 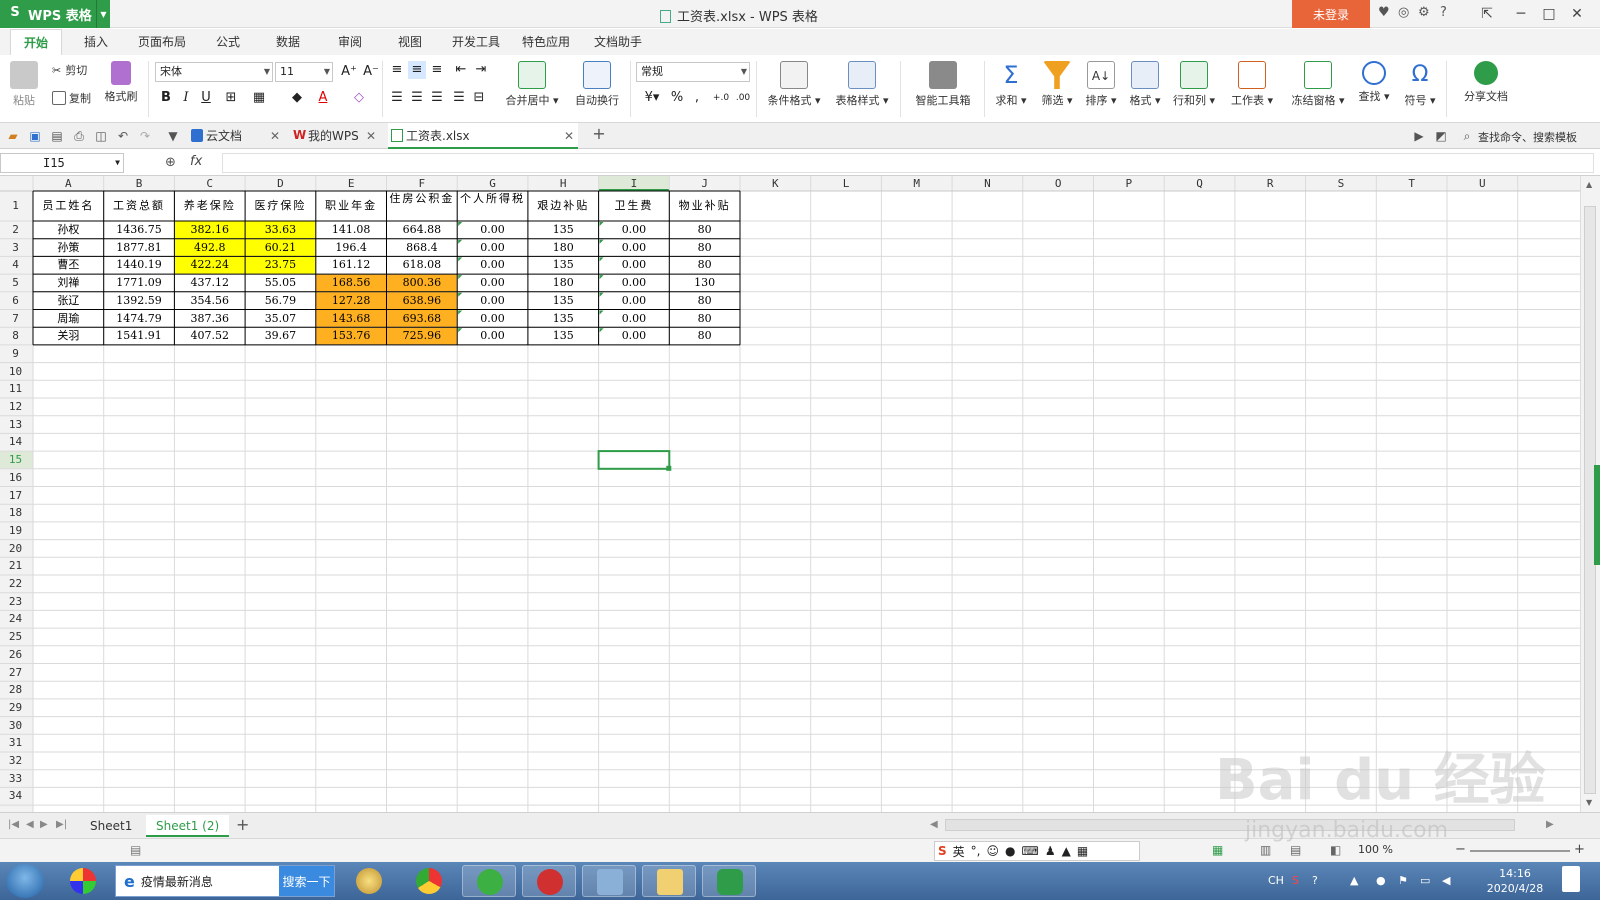 I want to click on align-left-icon: ☰, so click(x=397, y=98).